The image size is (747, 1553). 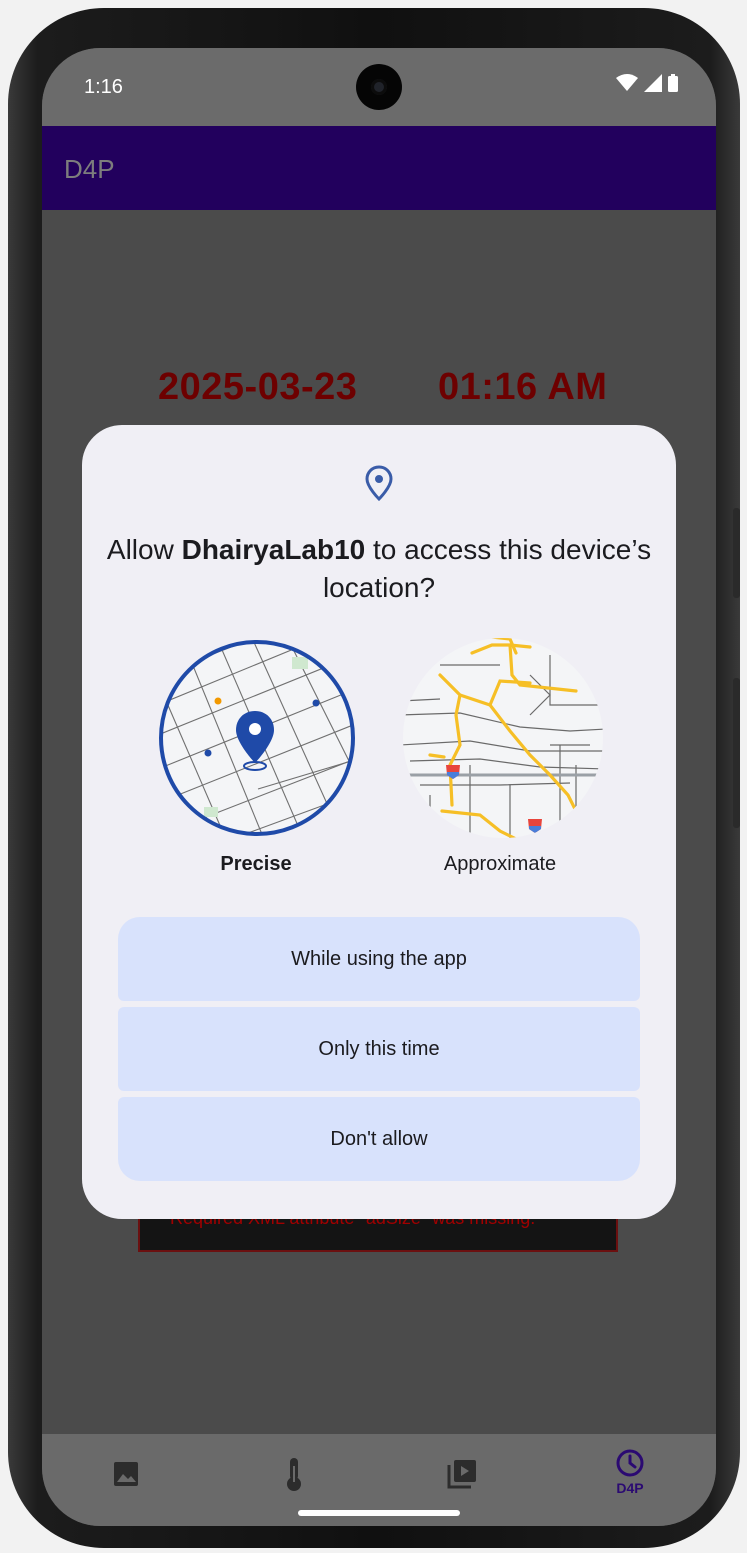 I want to click on status-time: 1:16, so click(x=103, y=87).